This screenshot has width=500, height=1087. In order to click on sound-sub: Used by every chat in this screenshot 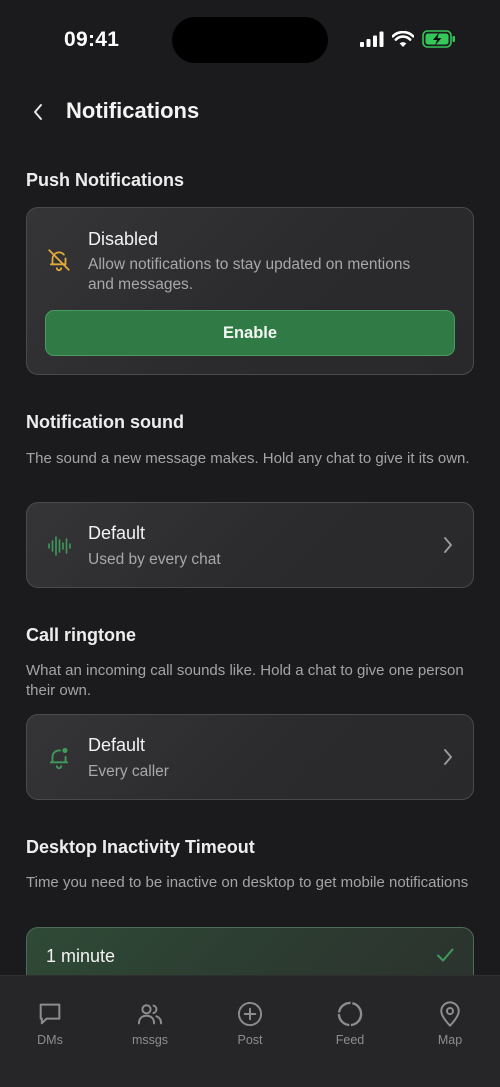, I will do `click(154, 559)`.